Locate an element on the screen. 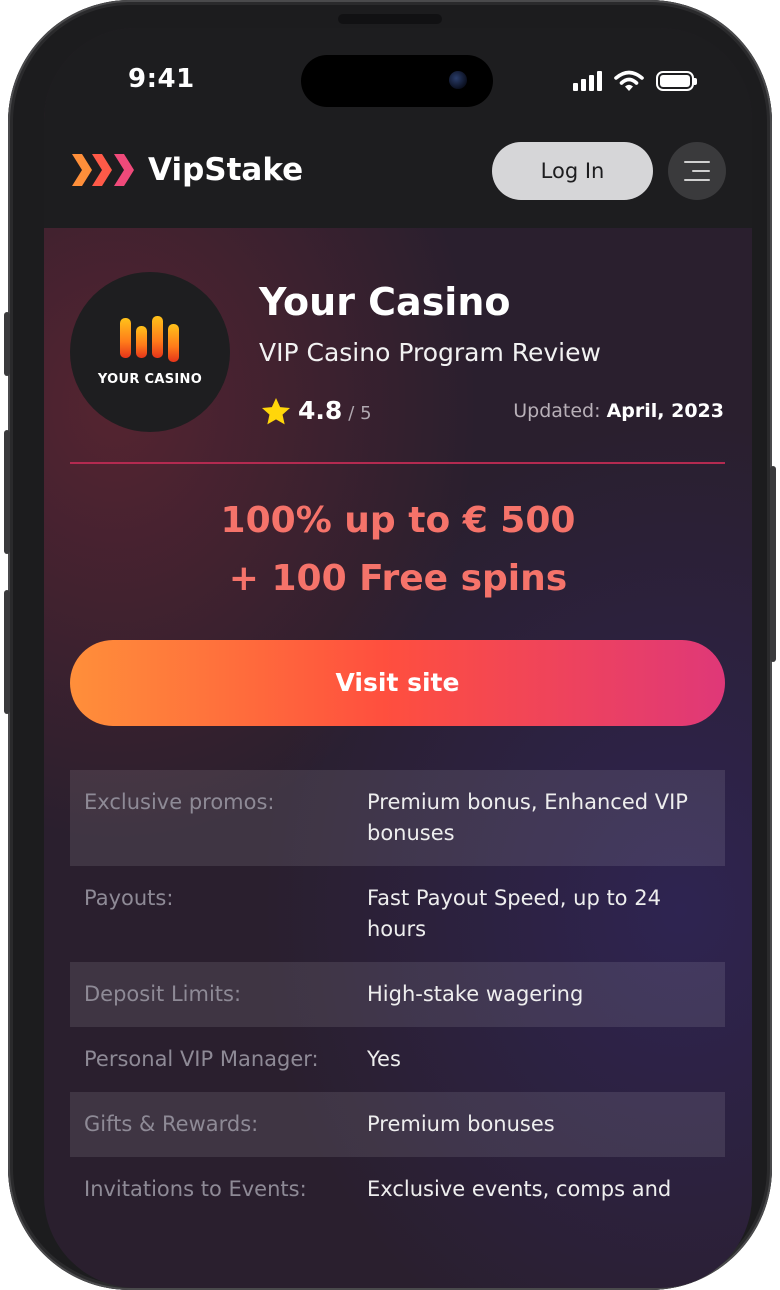 The width and height of the screenshot is (780, 1290). power-button is located at coordinates (773, 564).